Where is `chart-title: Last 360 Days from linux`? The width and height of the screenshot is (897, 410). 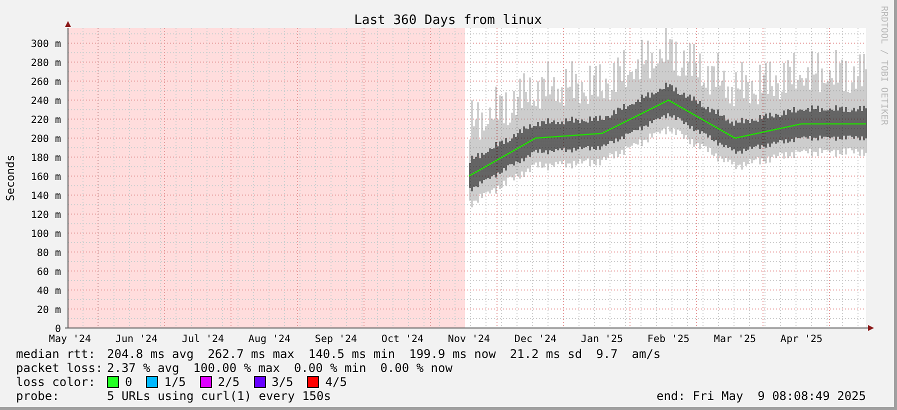 chart-title: Last 360 Days from linux is located at coordinates (448, 20).